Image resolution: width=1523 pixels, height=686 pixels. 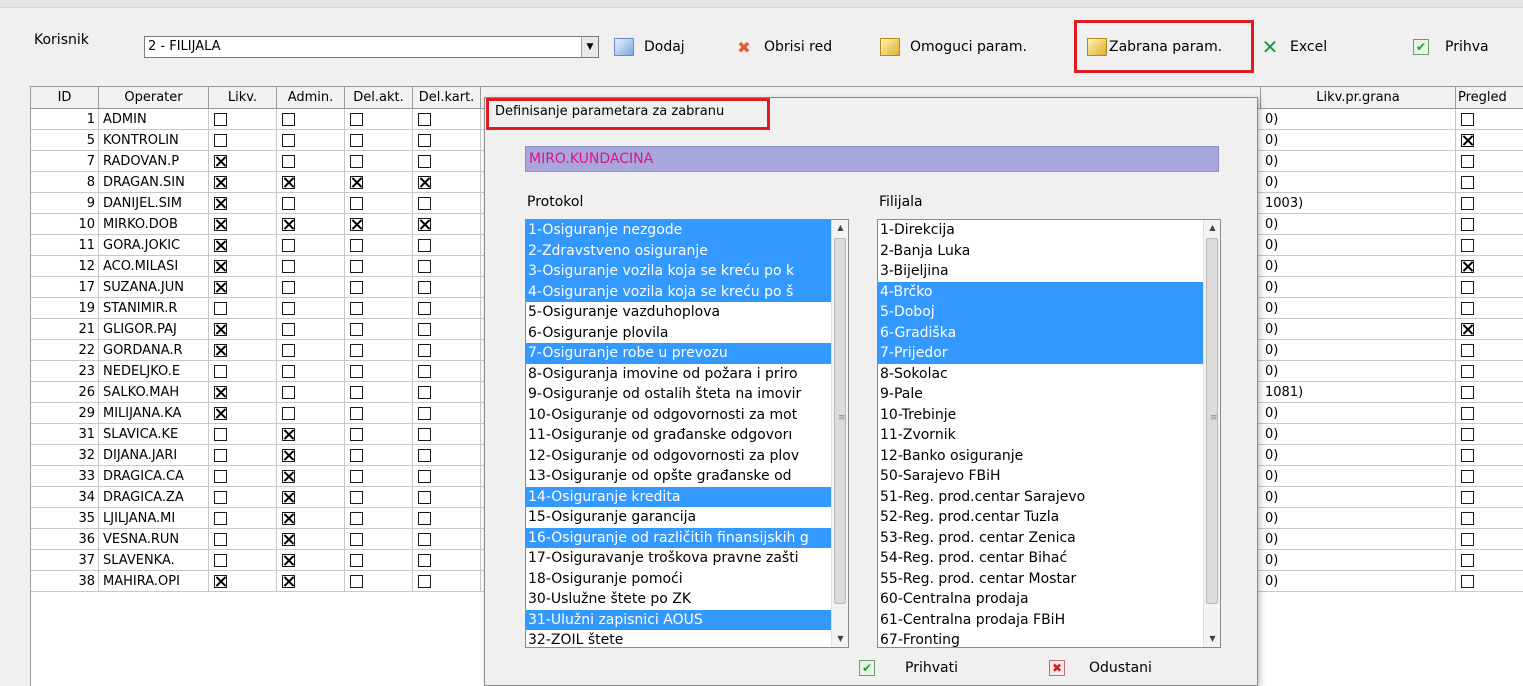 I want to click on list-item: 11-Osiguranje od građanske odgovorı, so click(x=679, y=435).